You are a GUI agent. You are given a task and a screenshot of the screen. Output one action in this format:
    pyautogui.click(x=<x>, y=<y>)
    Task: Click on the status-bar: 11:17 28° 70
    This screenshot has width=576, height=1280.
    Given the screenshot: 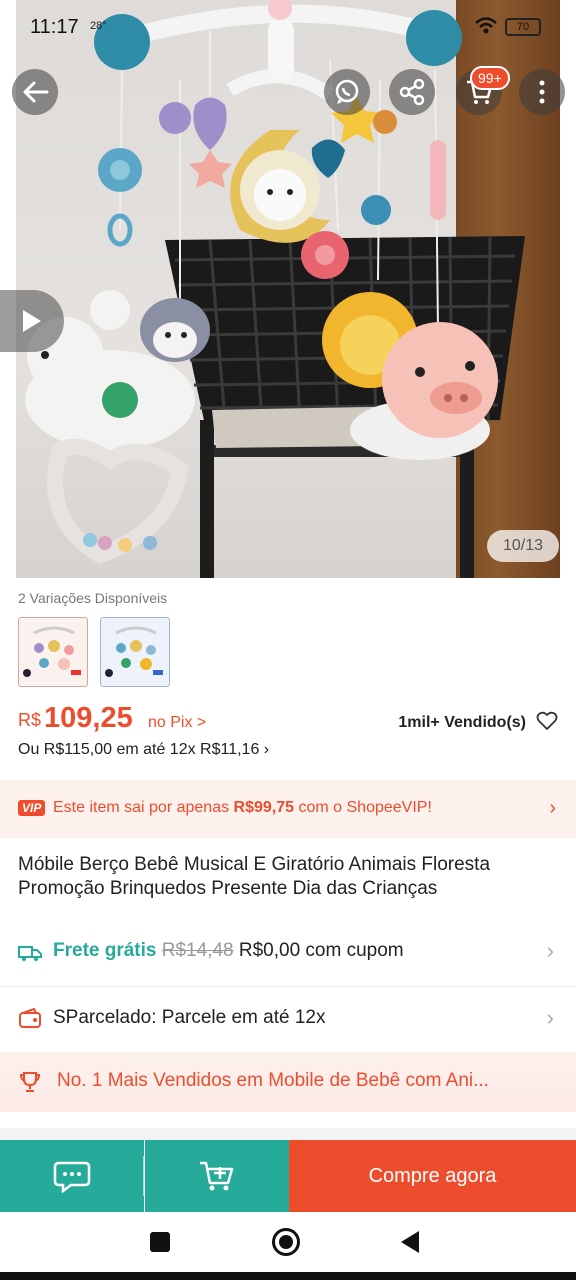 What is the action you would take?
    pyautogui.click(x=288, y=28)
    